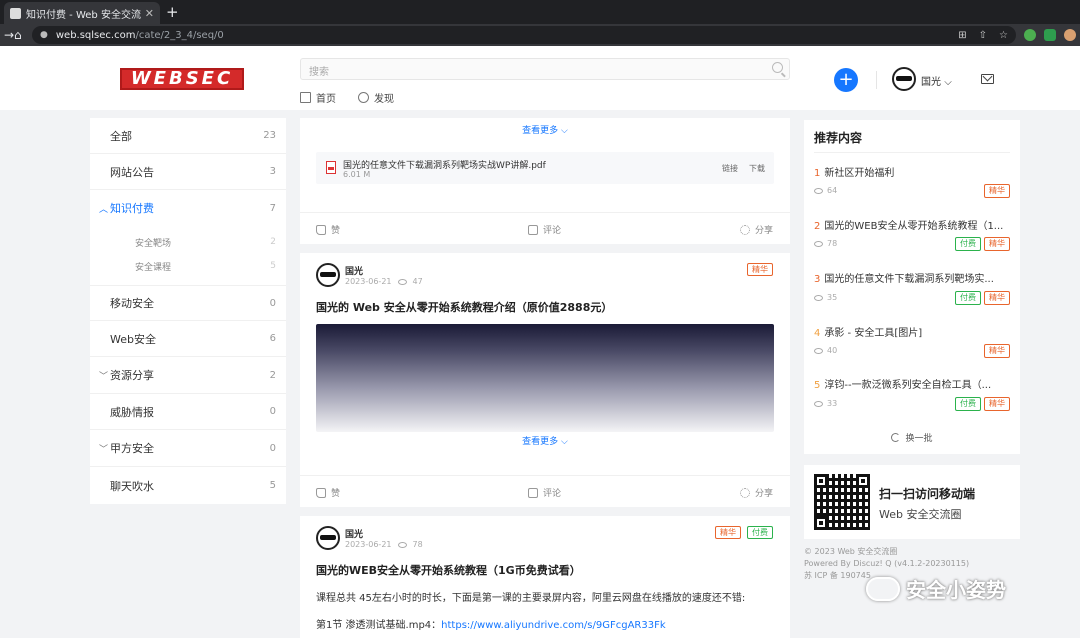 Image resolution: width=1080 pixels, height=638 pixels. I want to click on category-mobile-security: 移动安全 0, so click(188, 303).